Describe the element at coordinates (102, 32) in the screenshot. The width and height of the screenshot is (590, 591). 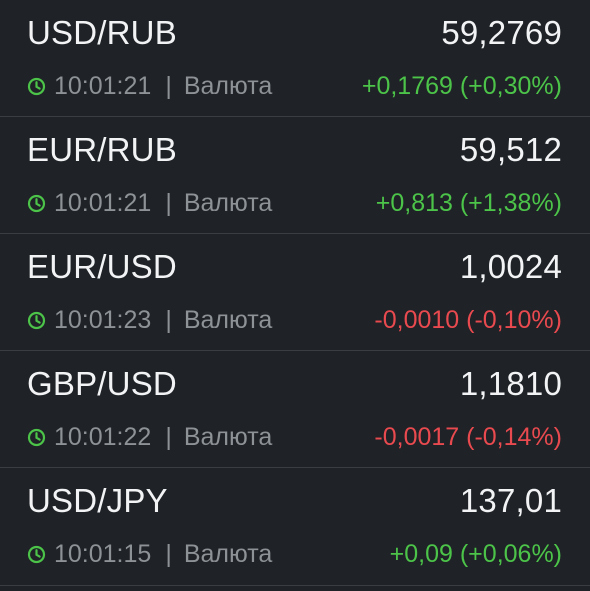
I see `pair-name: USD/RUB` at that location.